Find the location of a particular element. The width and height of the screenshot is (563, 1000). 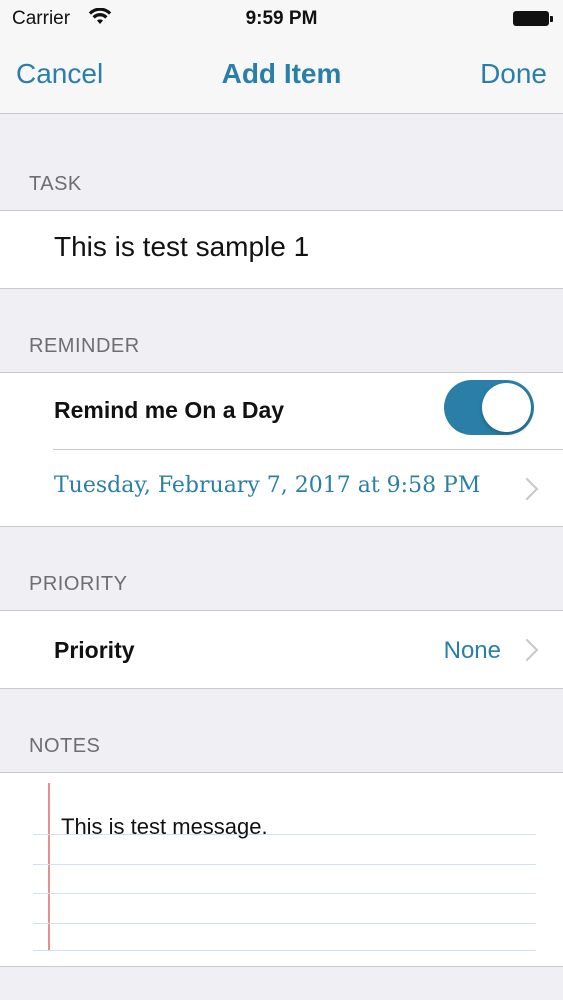

priority-value: None is located at coordinates (472, 650).